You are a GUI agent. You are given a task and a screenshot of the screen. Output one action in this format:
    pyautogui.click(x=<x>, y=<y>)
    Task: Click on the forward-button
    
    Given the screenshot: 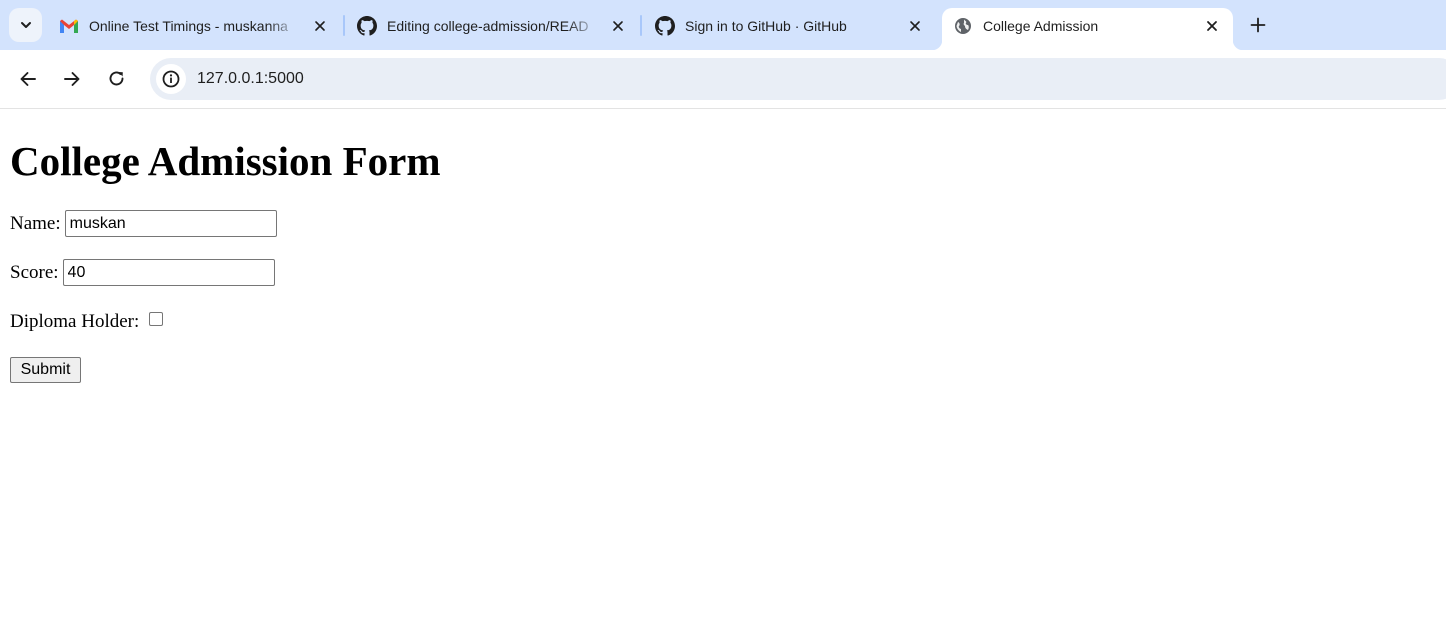 What is the action you would take?
    pyautogui.click(x=72, y=79)
    